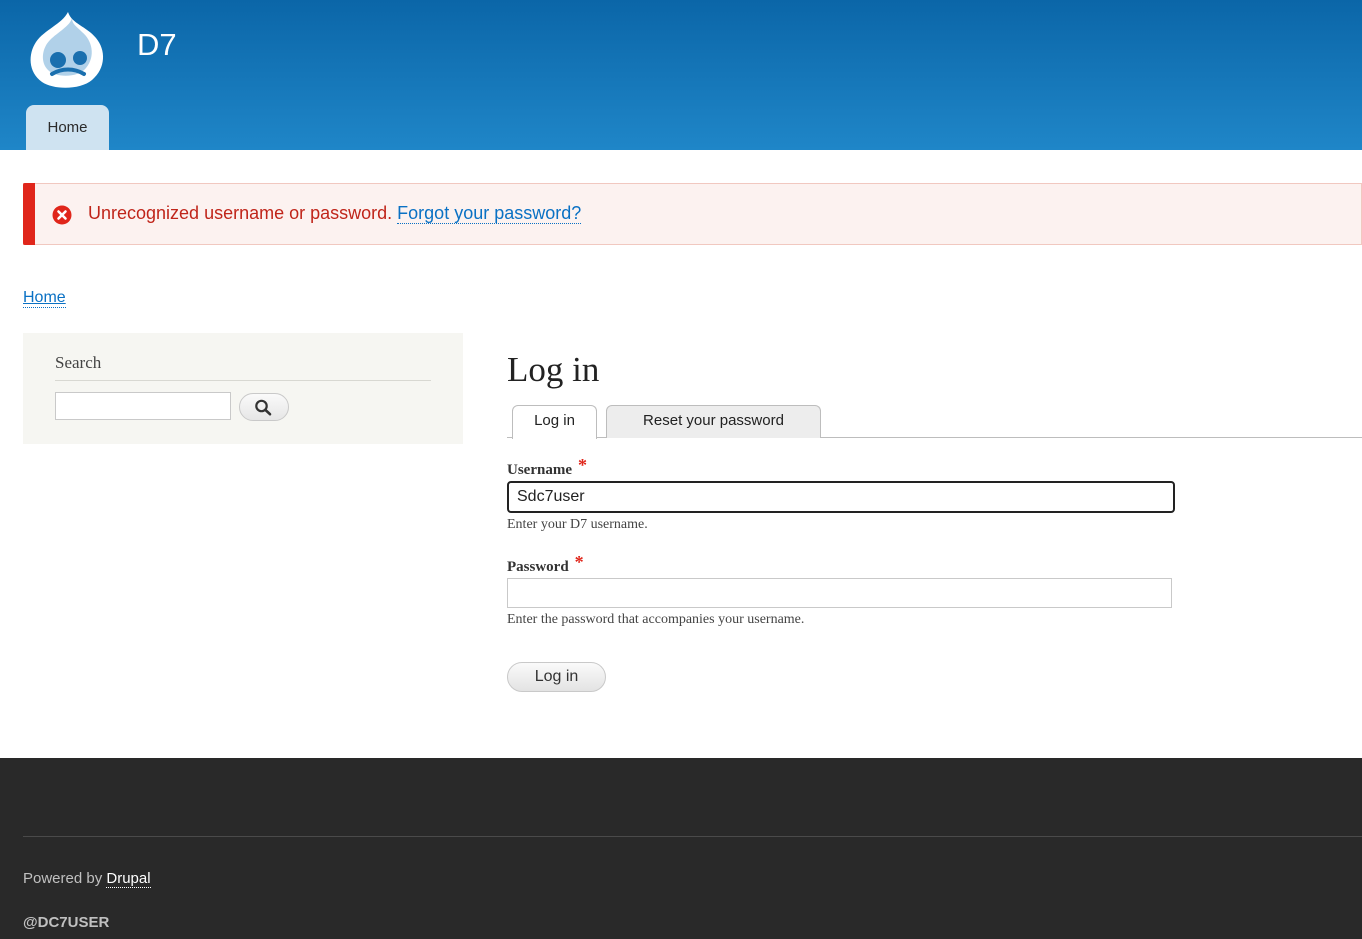 This screenshot has height=939, width=1362. Describe the element at coordinates (66, 922) in the screenshot. I see `footer-user-tag: @DC7USER` at that location.